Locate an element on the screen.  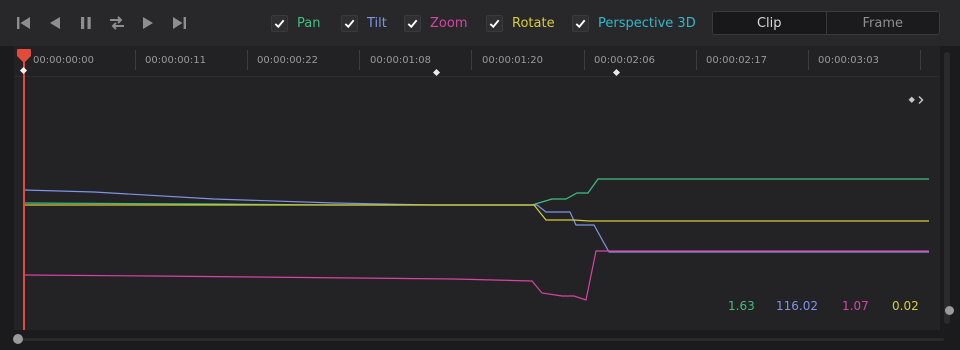
tilt-label: Tilt is located at coordinates (377, 23).